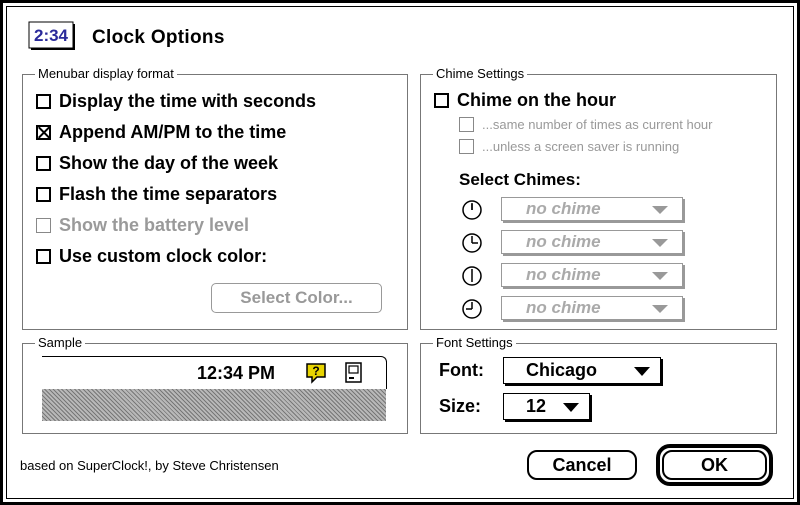  Describe the element at coordinates (60, 342) in the screenshot. I see `sample-label: Sample` at that location.